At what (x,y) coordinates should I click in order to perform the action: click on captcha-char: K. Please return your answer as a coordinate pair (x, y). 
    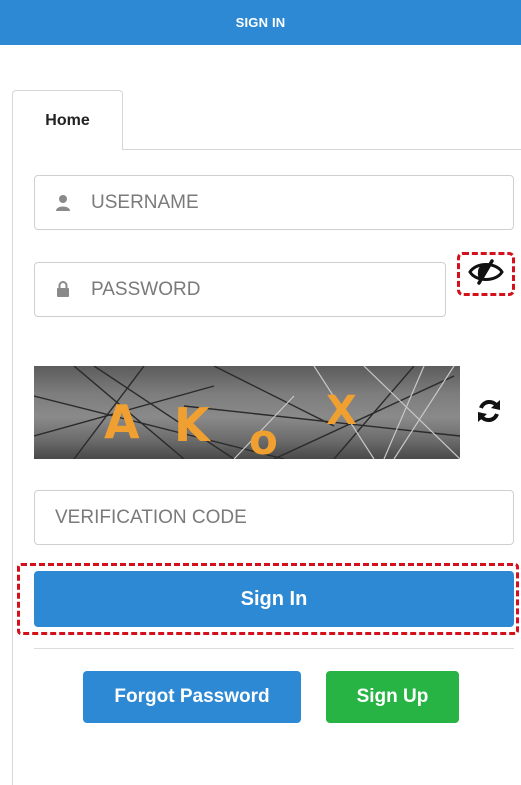
    Looking at the image, I should click on (193, 425).